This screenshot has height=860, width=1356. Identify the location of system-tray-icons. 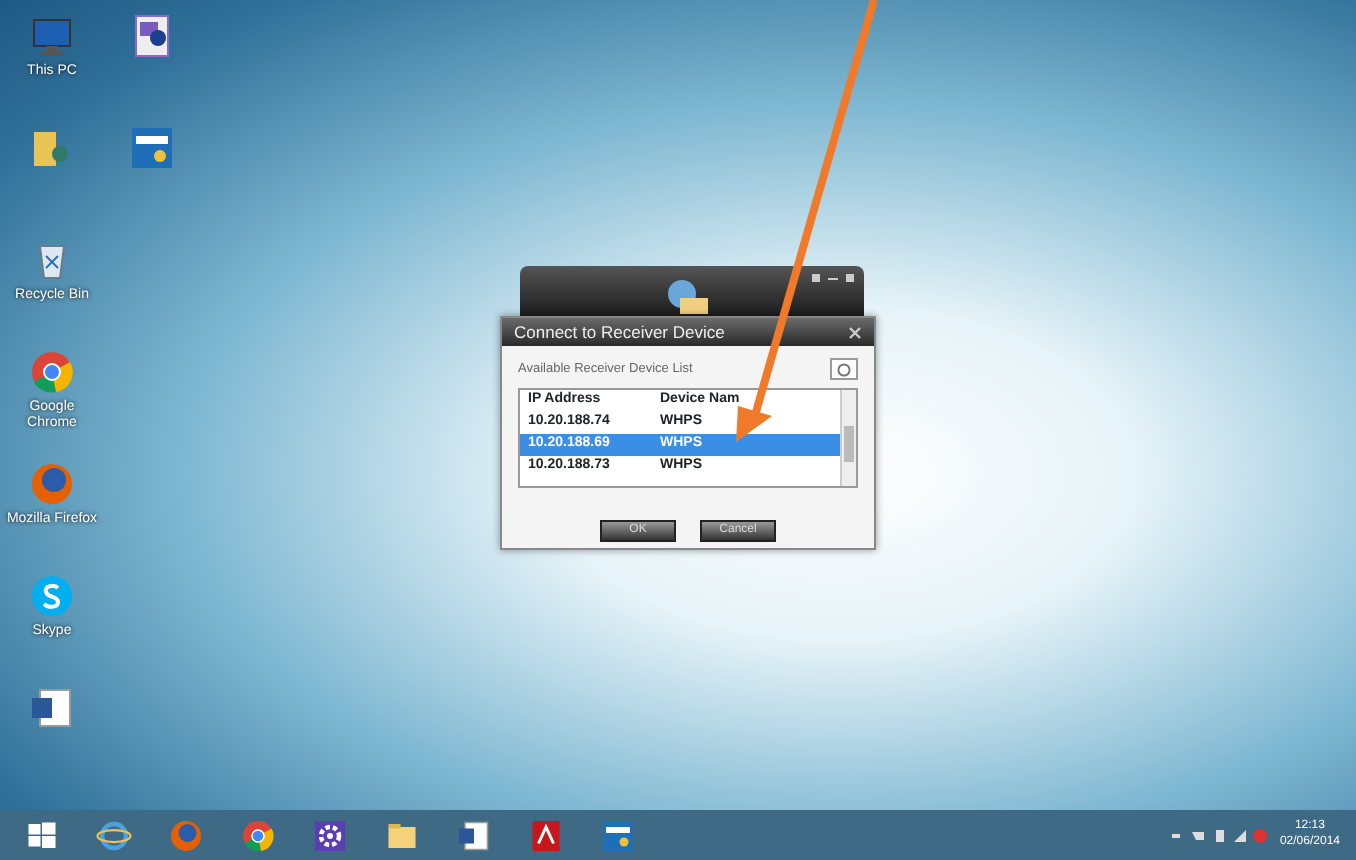
(1219, 835).